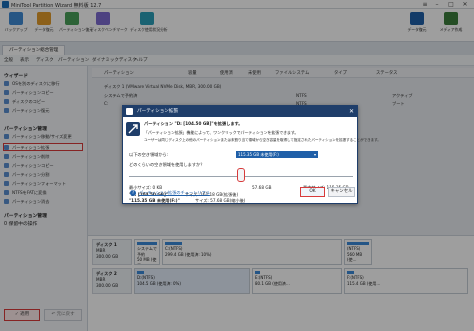 The height and width of the screenshot is (331, 474). What do you see at coordinates (240, 111) in the screenshot?
I see `dialog-title: パーティション拡張` at bounding box center [240, 111].